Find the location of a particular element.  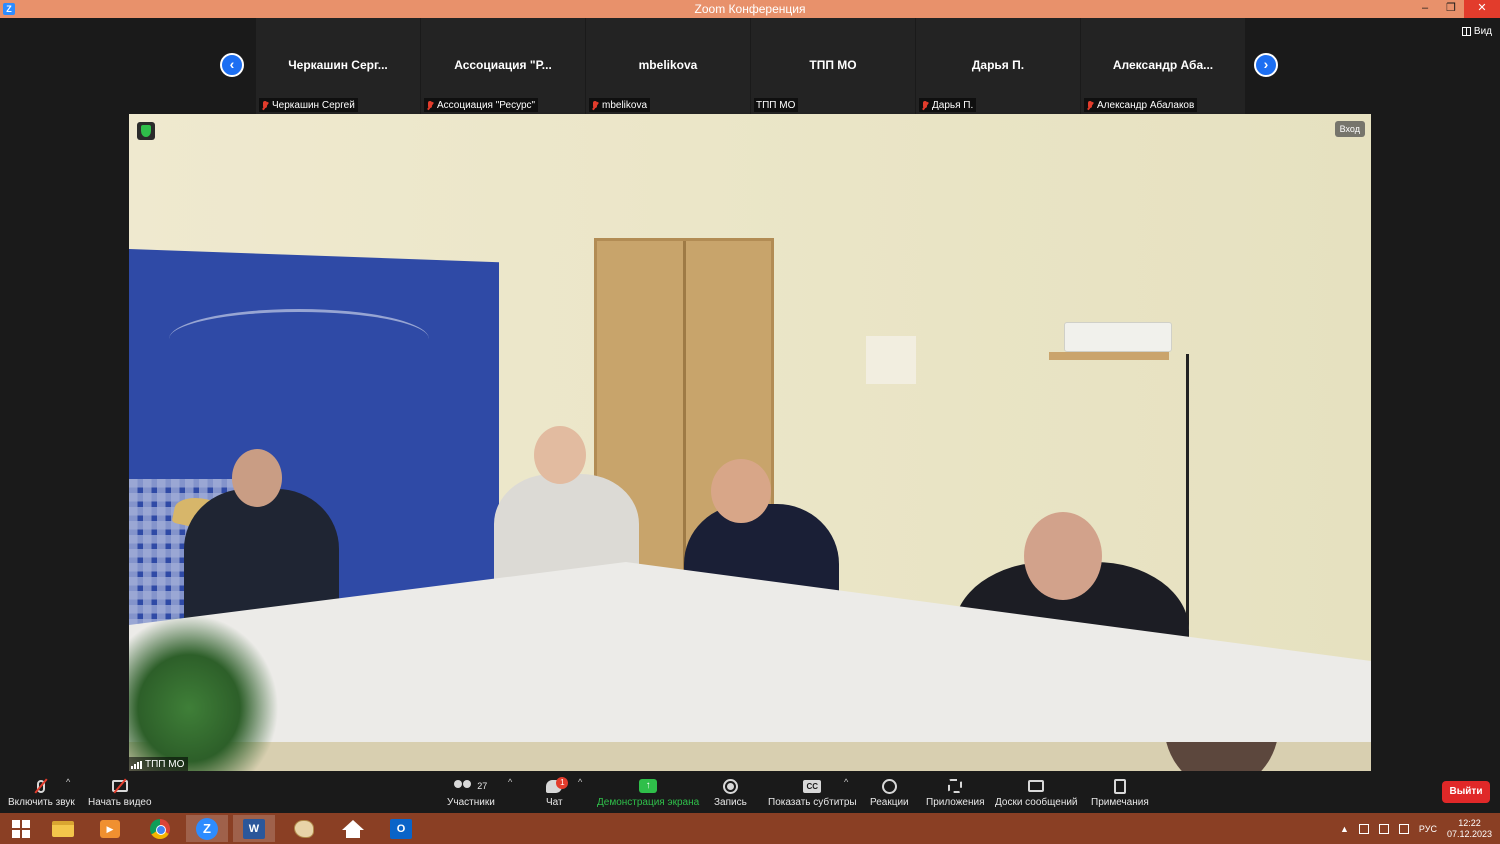

participant-label: Ассоциация "Ресурс" is located at coordinates (481, 105).